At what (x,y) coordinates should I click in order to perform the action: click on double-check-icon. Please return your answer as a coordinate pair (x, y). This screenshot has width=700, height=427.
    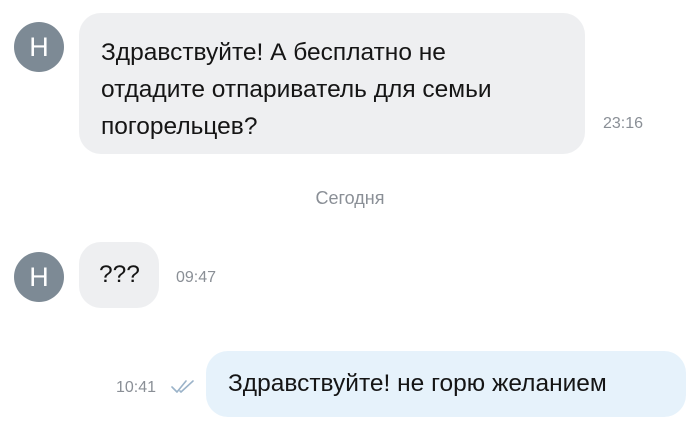
    Looking at the image, I should click on (182, 386).